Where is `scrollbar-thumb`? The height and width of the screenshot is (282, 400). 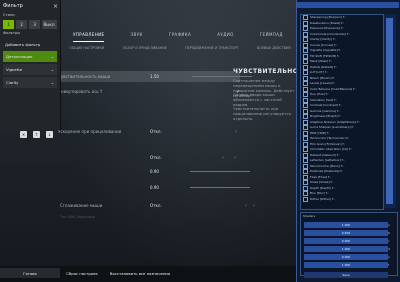
scrollbar-thumb is located at coordinates (389, 111).